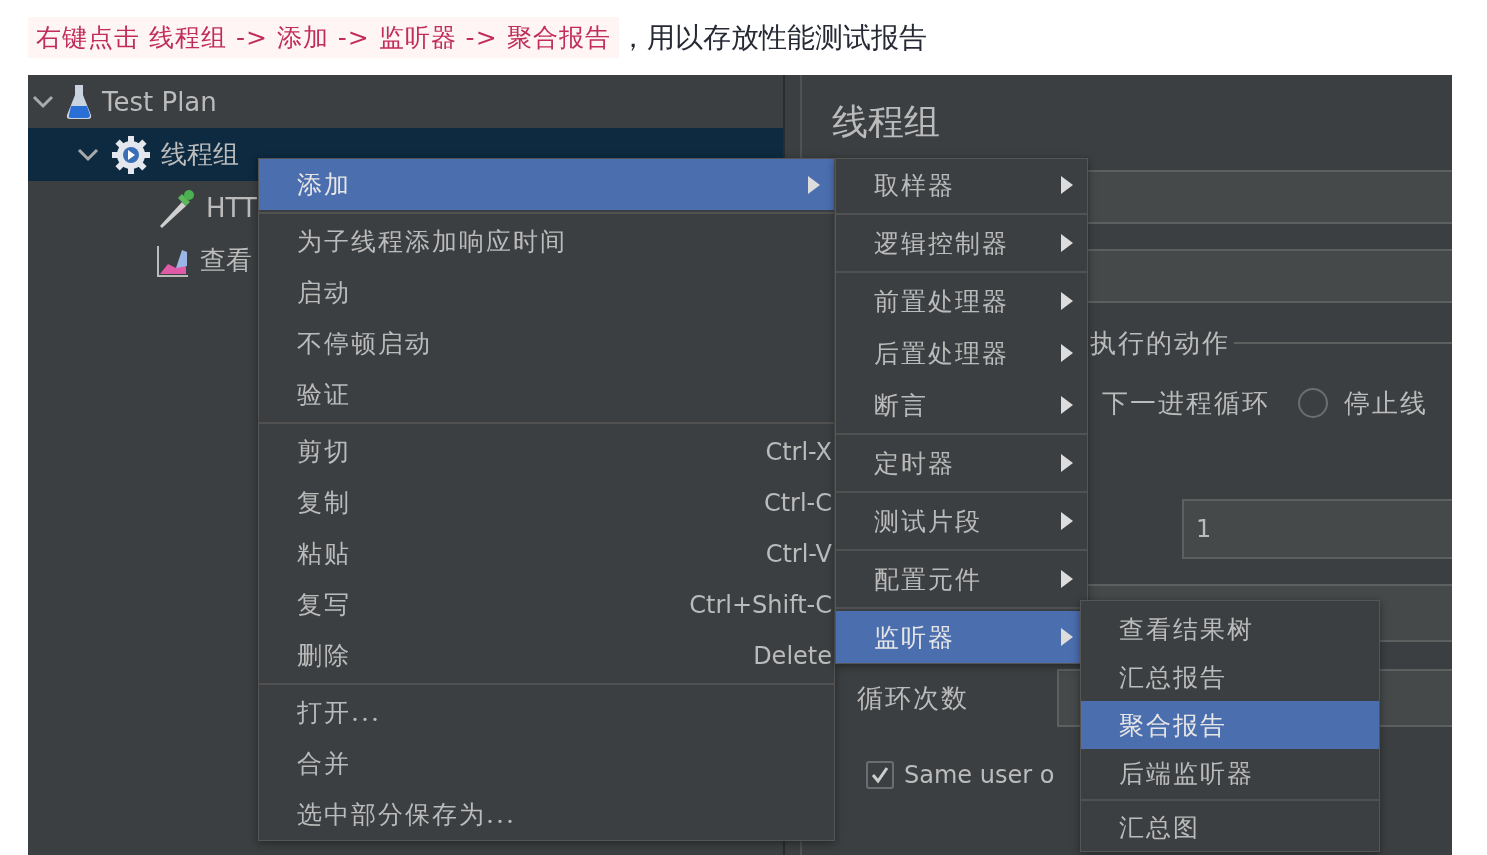 Image resolution: width=1487 pixels, height=855 pixels. Describe the element at coordinates (798, 502) in the screenshot. I see `shortcut-label: Ctrl-C` at that location.